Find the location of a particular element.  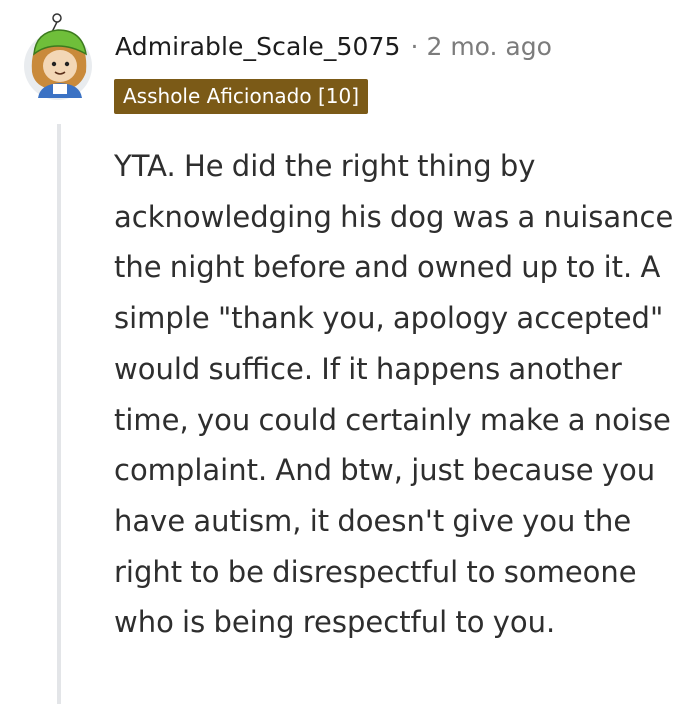

thread-line is located at coordinates (59, 414).